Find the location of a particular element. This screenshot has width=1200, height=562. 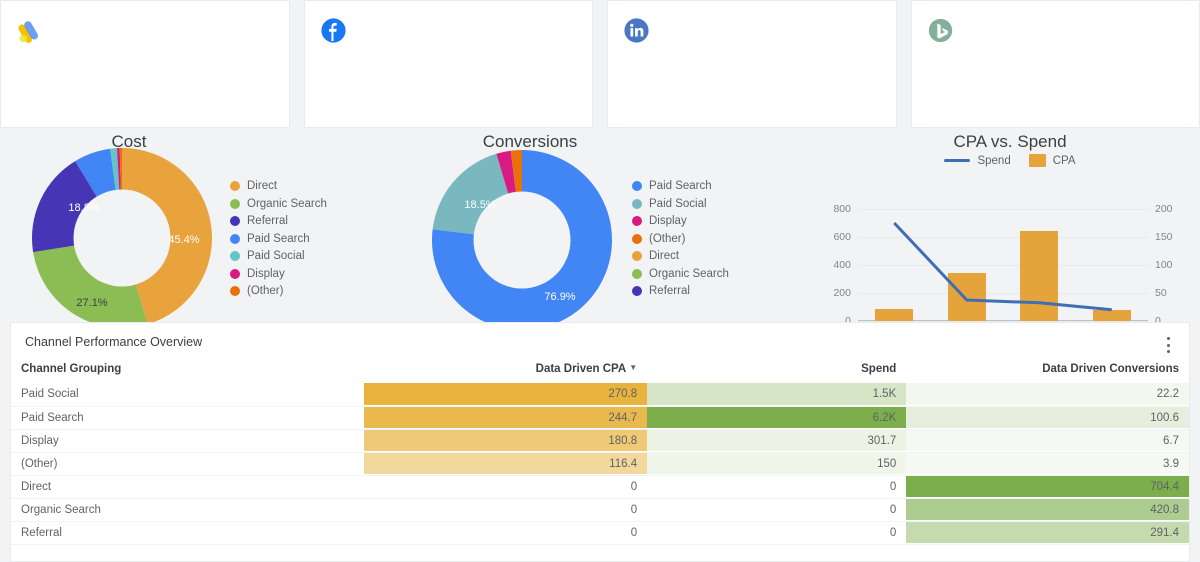

cost-donut-graphic: 45.4% 27.1% 18.8% is located at coordinates (122, 238).